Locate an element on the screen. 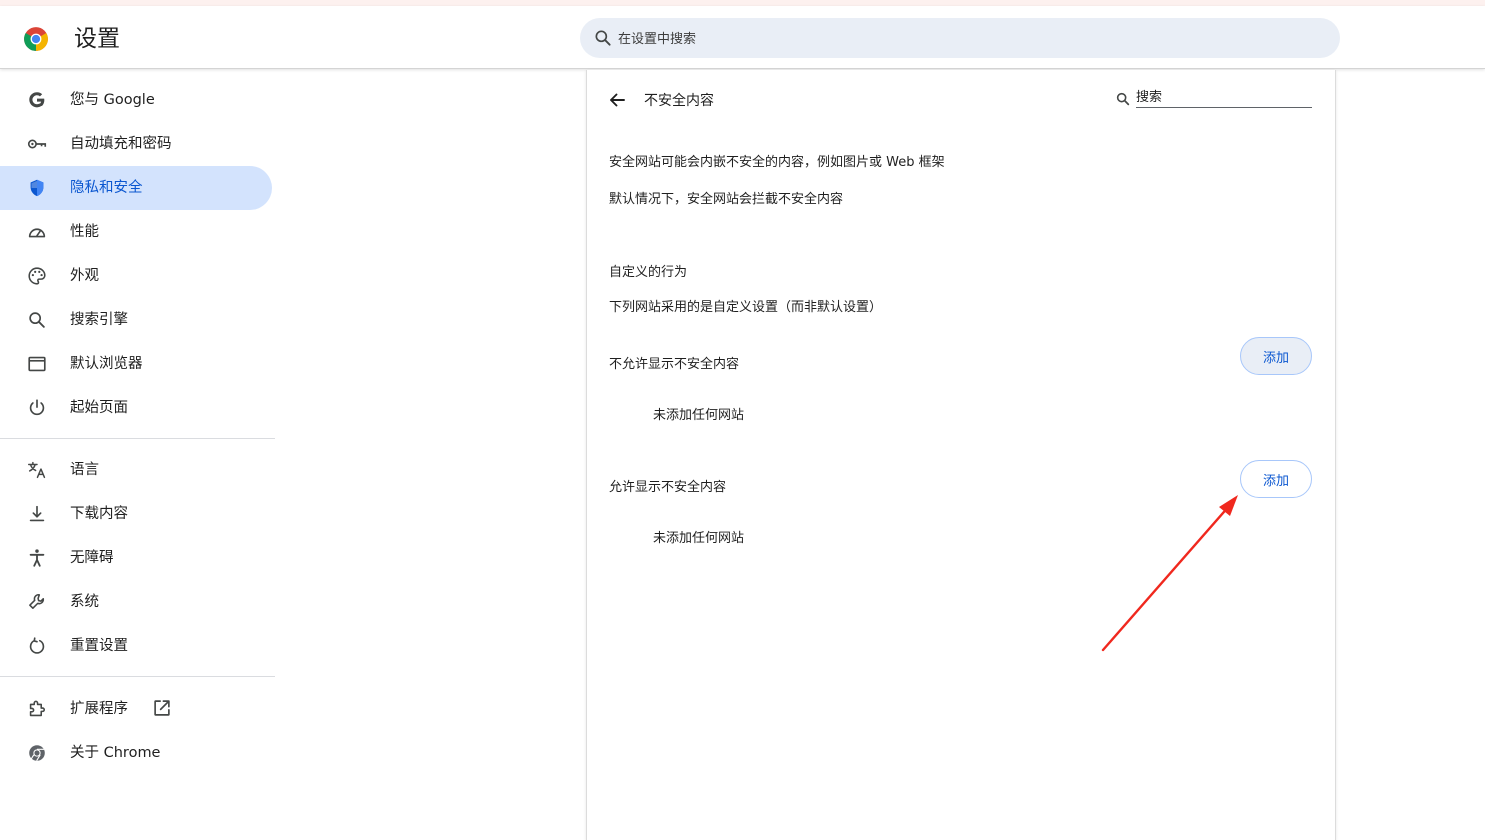  block-section-label: 不允许显示不安全内容 is located at coordinates (674, 364).